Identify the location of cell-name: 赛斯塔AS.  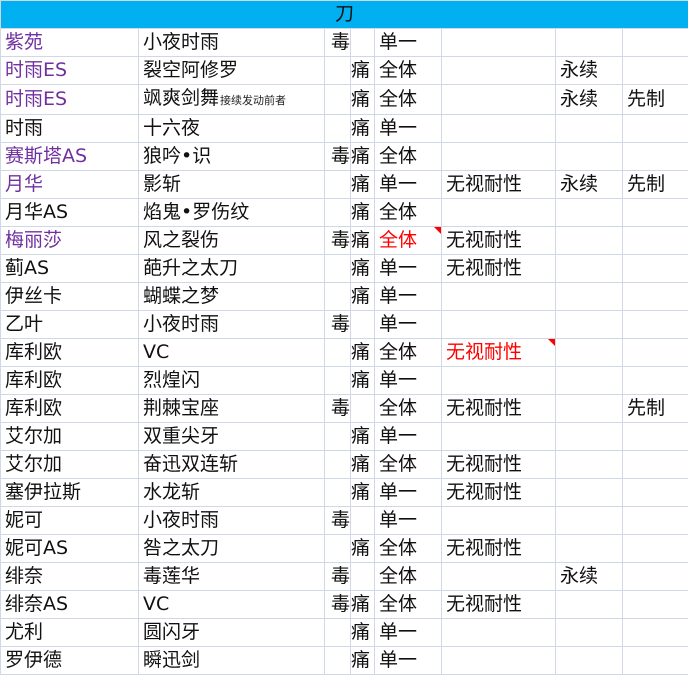
(70, 157).